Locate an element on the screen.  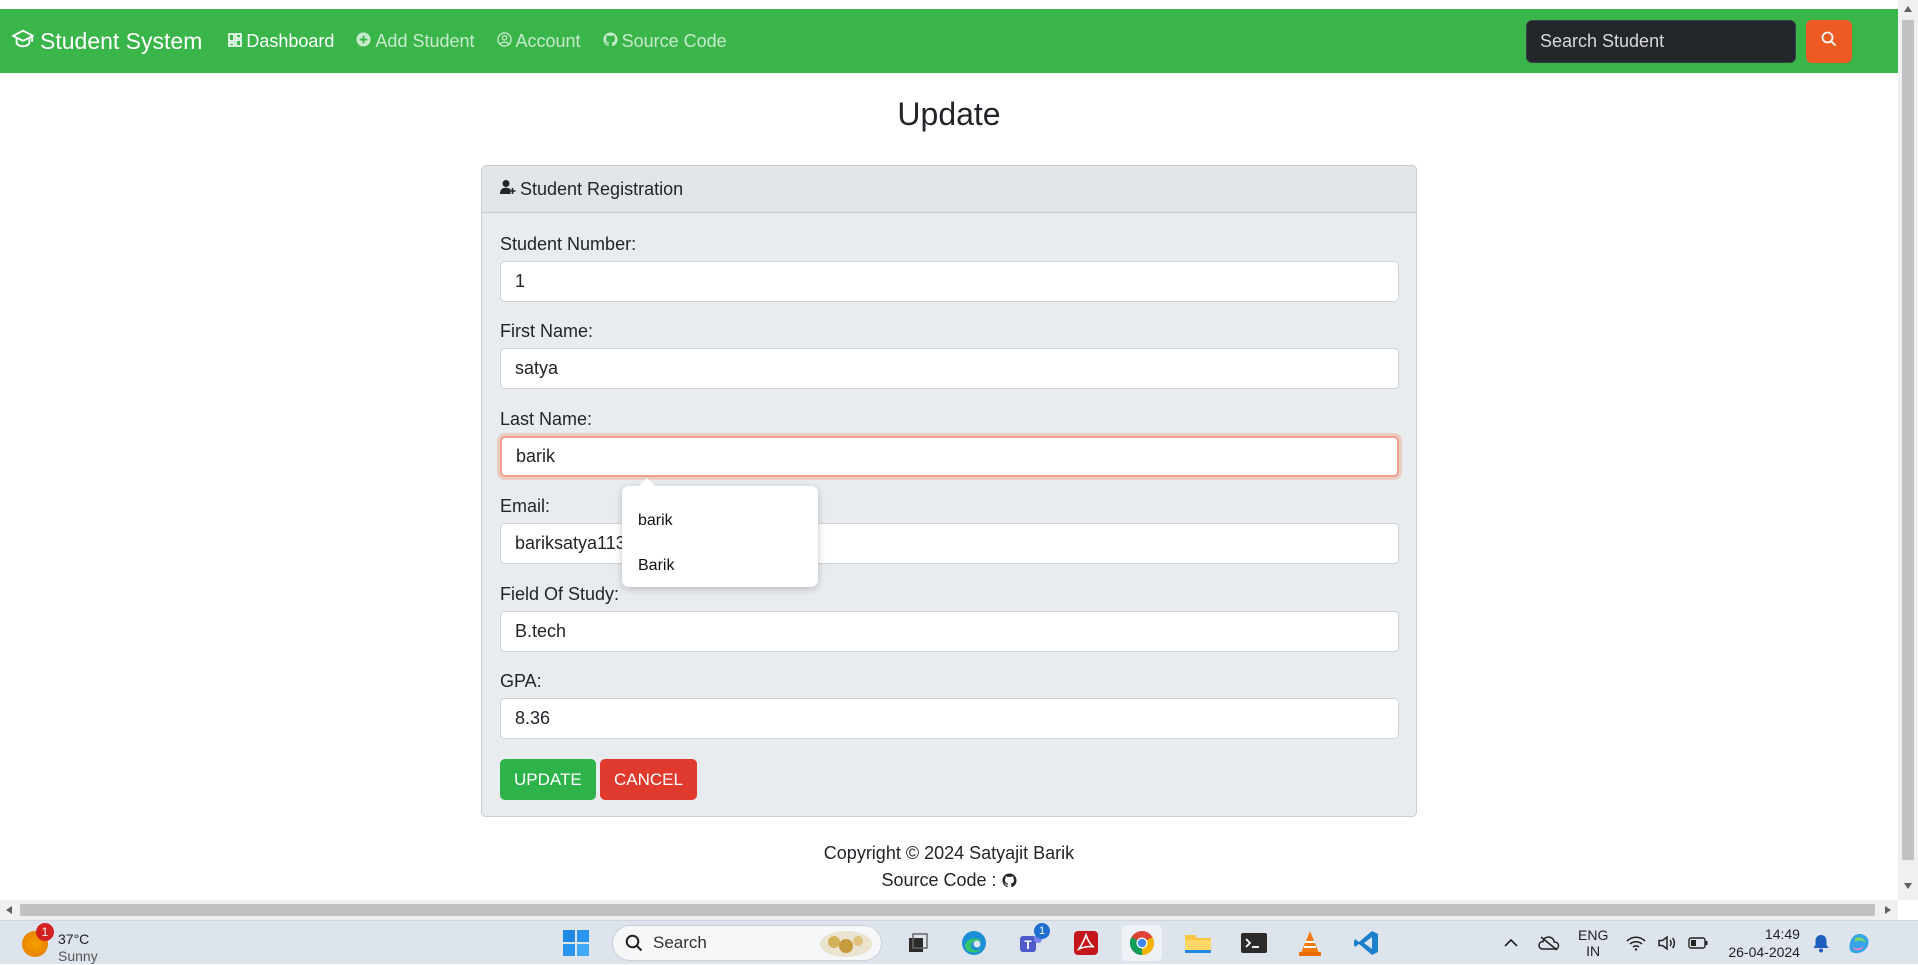
autocomplete-option: Barik is located at coordinates (720, 565).